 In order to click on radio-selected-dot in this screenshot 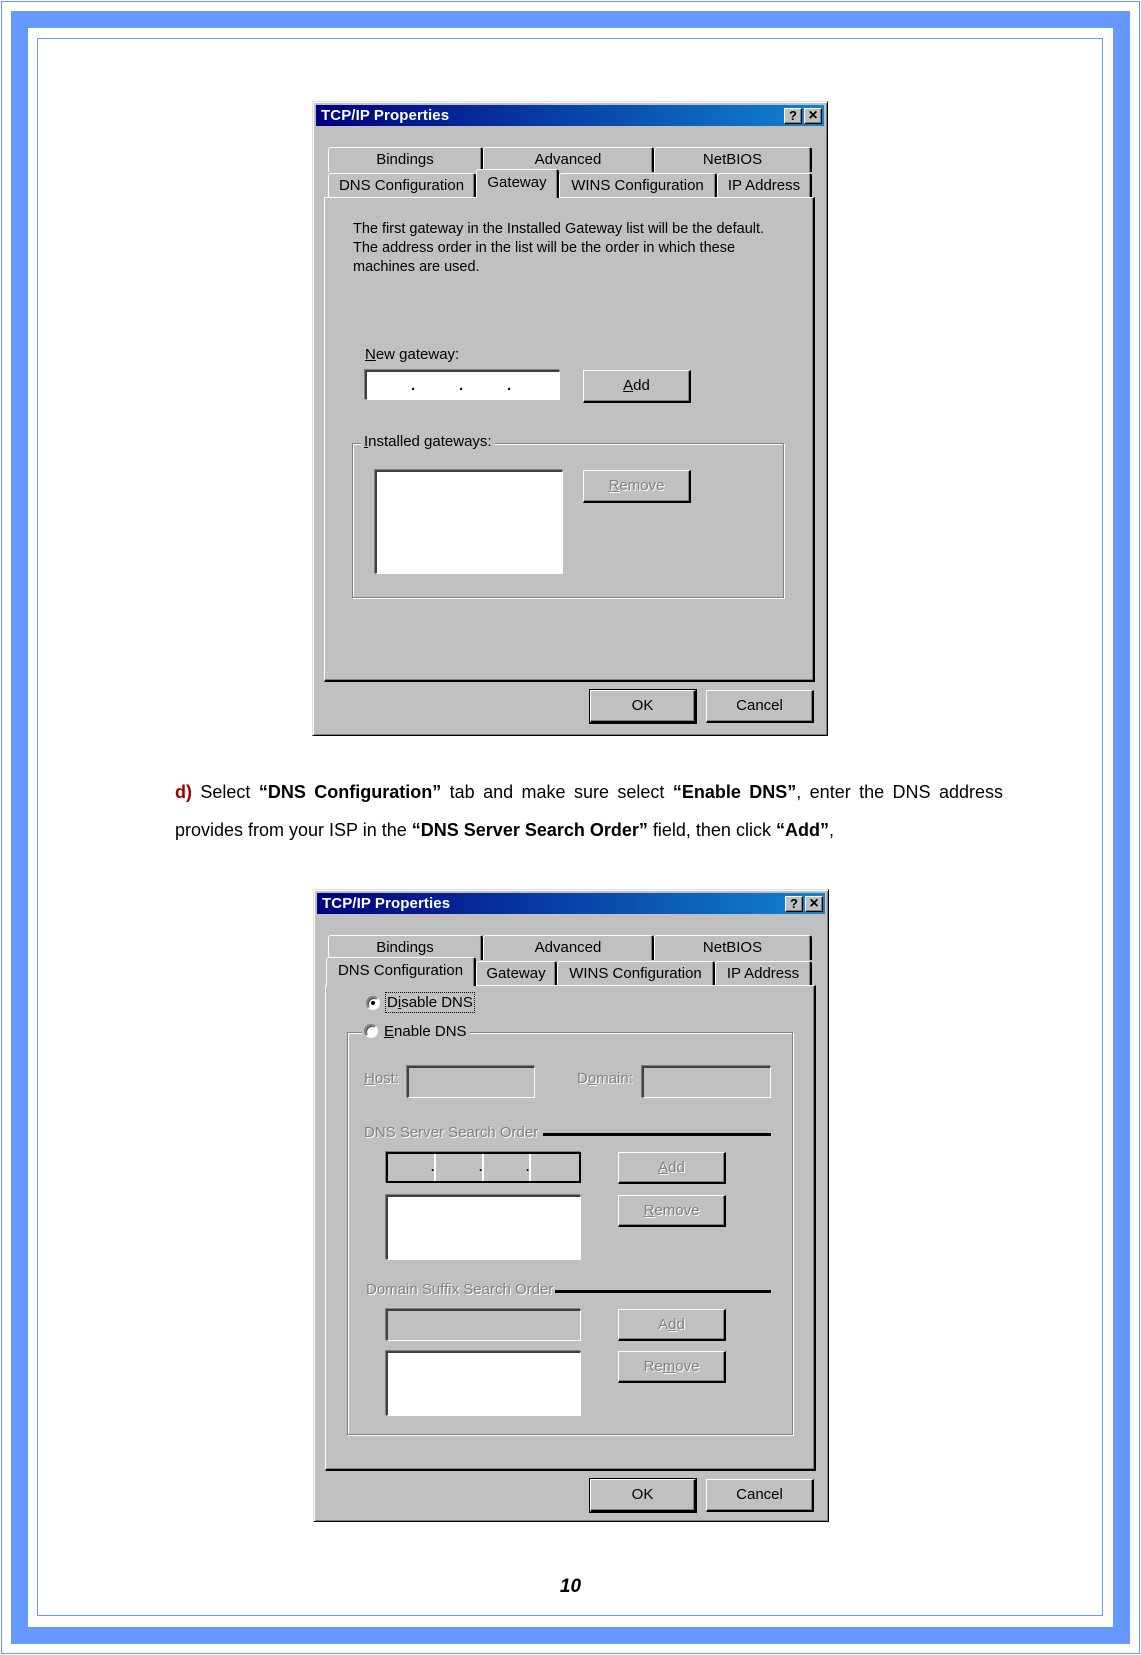, I will do `click(373, 1003)`.